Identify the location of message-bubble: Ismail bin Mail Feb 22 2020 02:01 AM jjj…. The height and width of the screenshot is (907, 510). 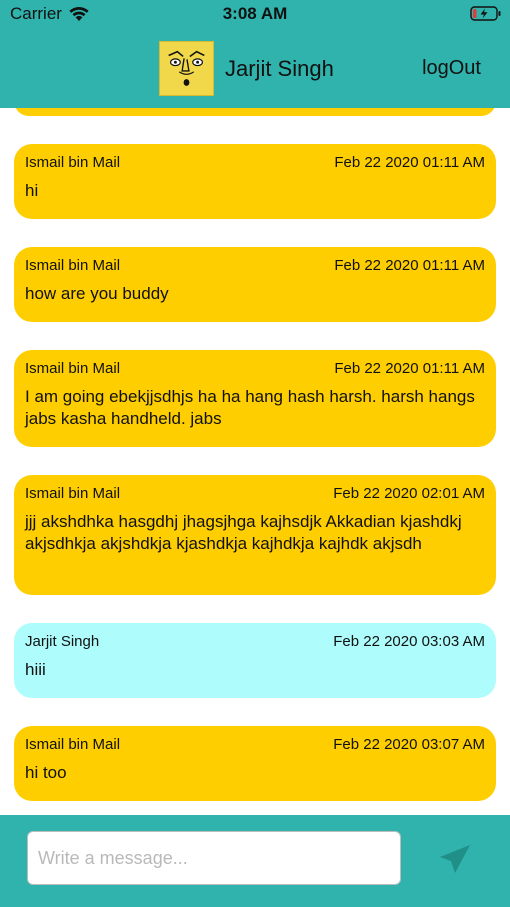
(255, 535).